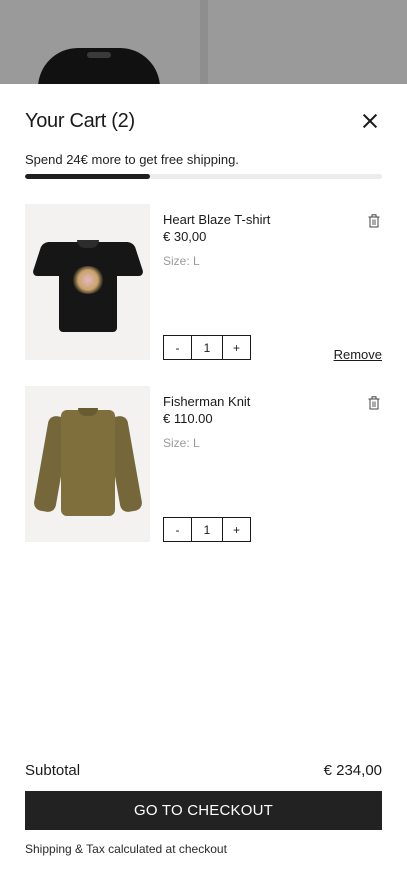  I want to click on close-icon, so click(370, 121).